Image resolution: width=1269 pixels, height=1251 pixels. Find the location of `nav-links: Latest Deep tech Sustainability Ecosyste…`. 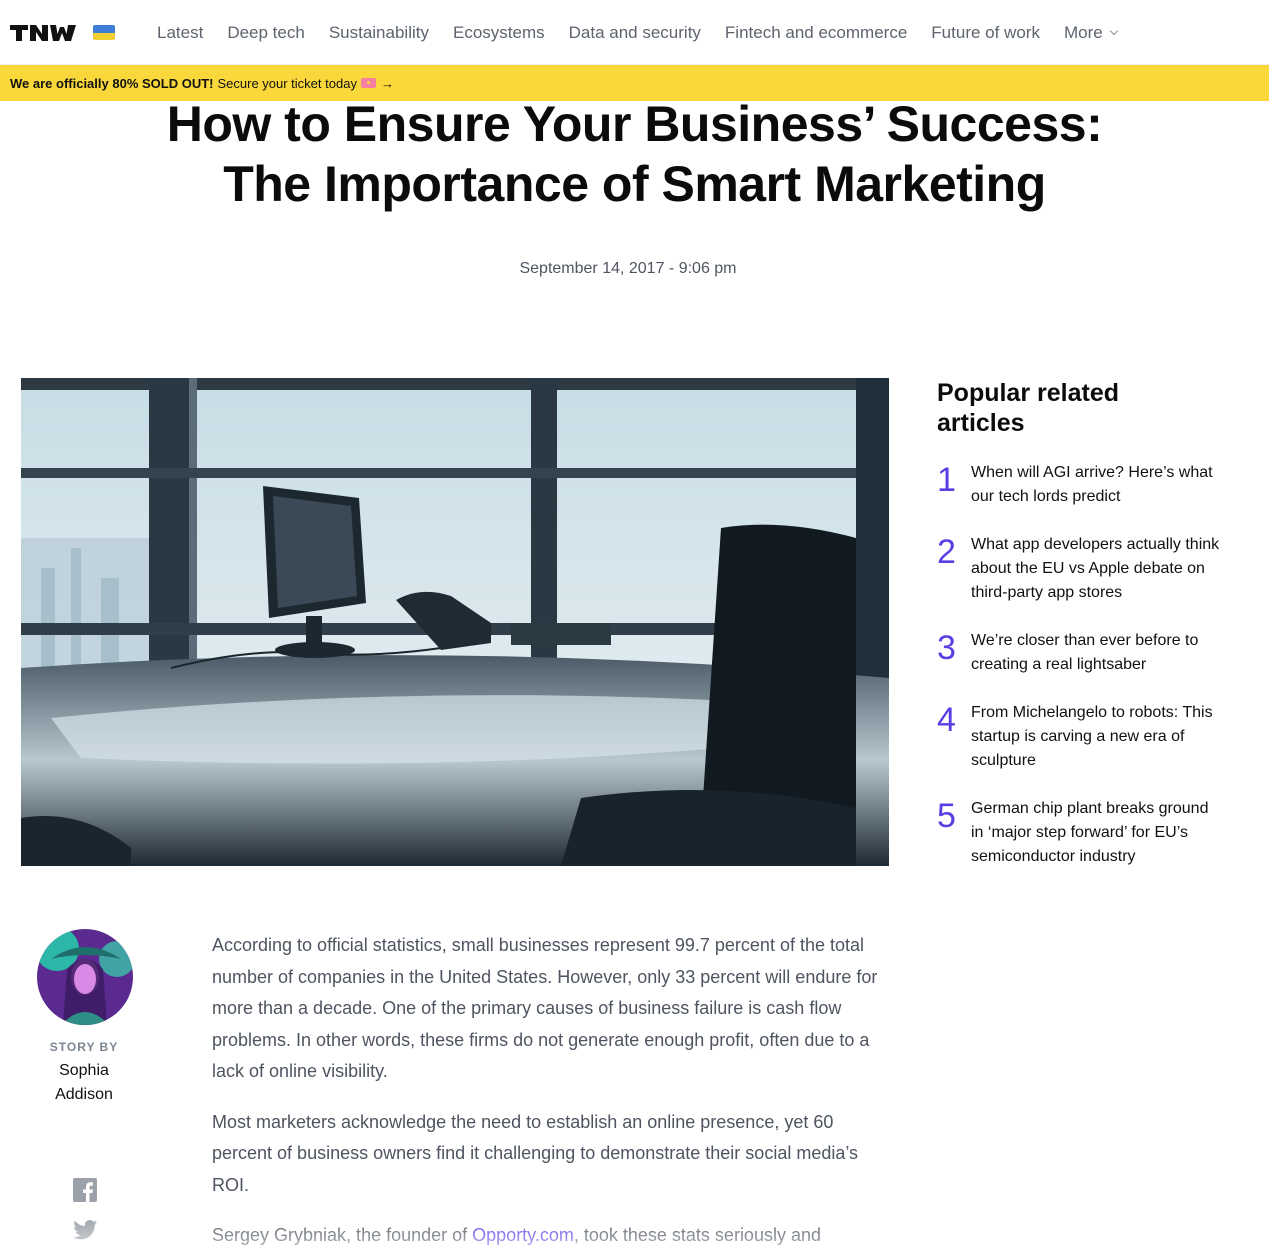

nav-links: Latest Deep tech Sustainability Ecosyste… is located at coordinates (649, 32).